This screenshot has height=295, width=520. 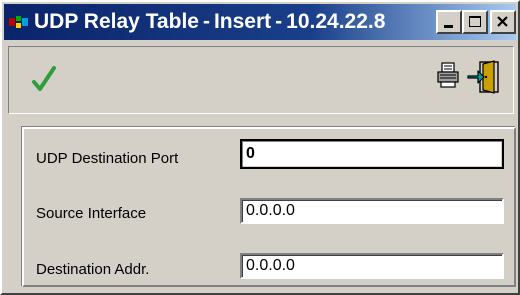 I want to click on window-title: UDP Relay Table - Insert -10.24.22.8, so click(x=209, y=22).